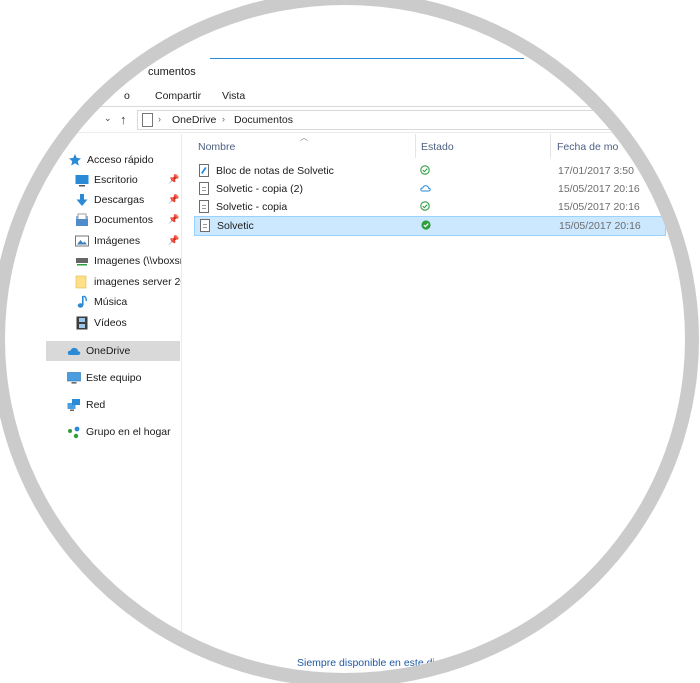  What do you see at coordinates (110, 323) in the screenshot?
I see `nav-label: Vídeos` at bounding box center [110, 323].